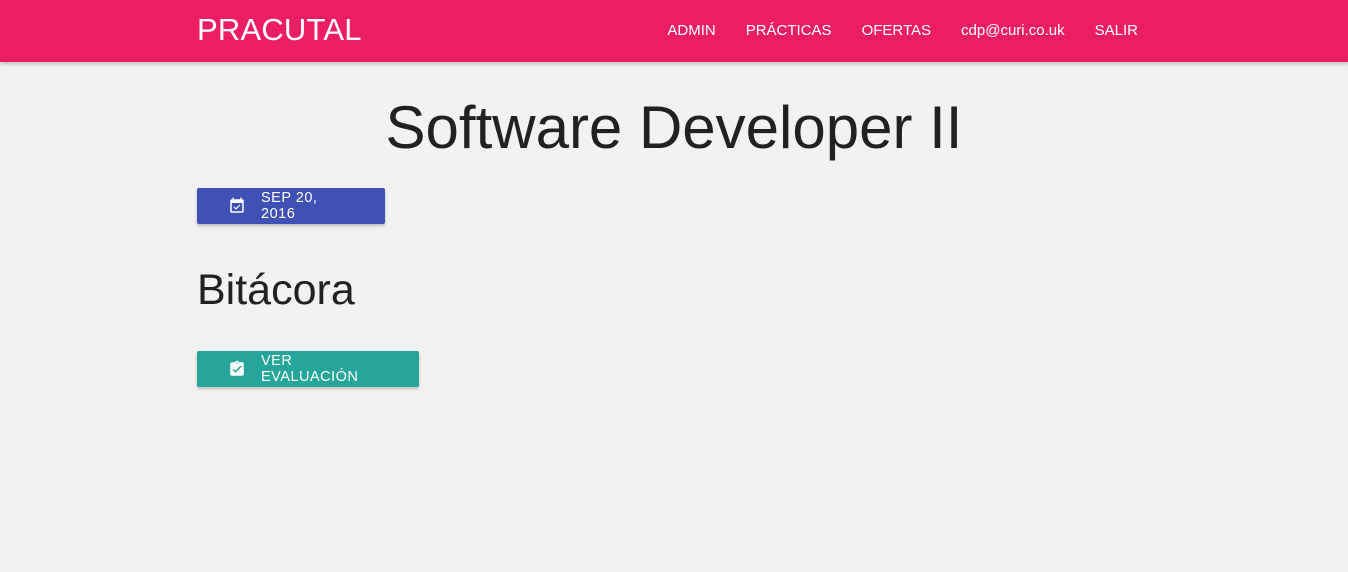 This screenshot has height=572, width=1348. What do you see at coordinates (896, 31) in the screenshot?
I see `nav-link-ofertas: OFERTAS` at bounding box center [896, 31].